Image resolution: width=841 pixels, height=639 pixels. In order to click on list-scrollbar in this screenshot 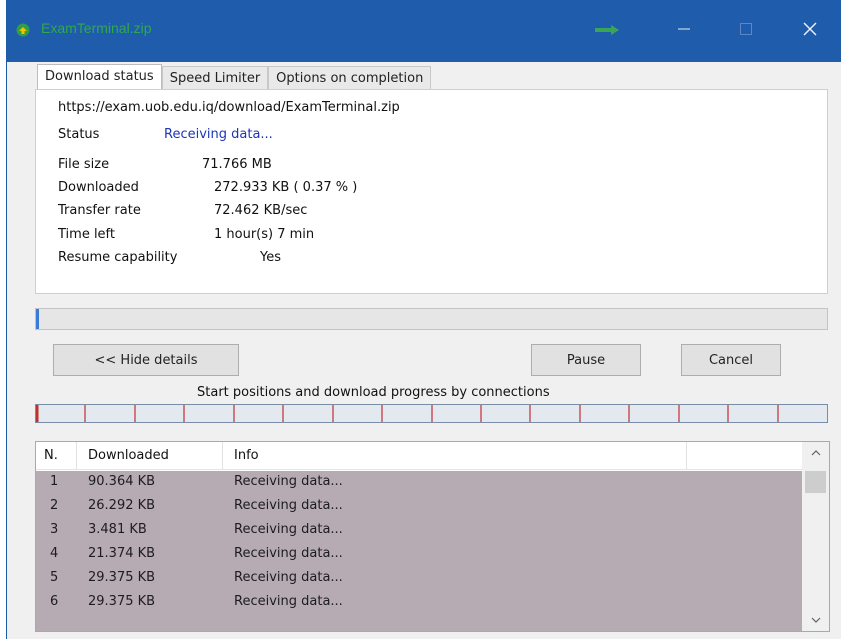, I will do `click(815, 536)`.